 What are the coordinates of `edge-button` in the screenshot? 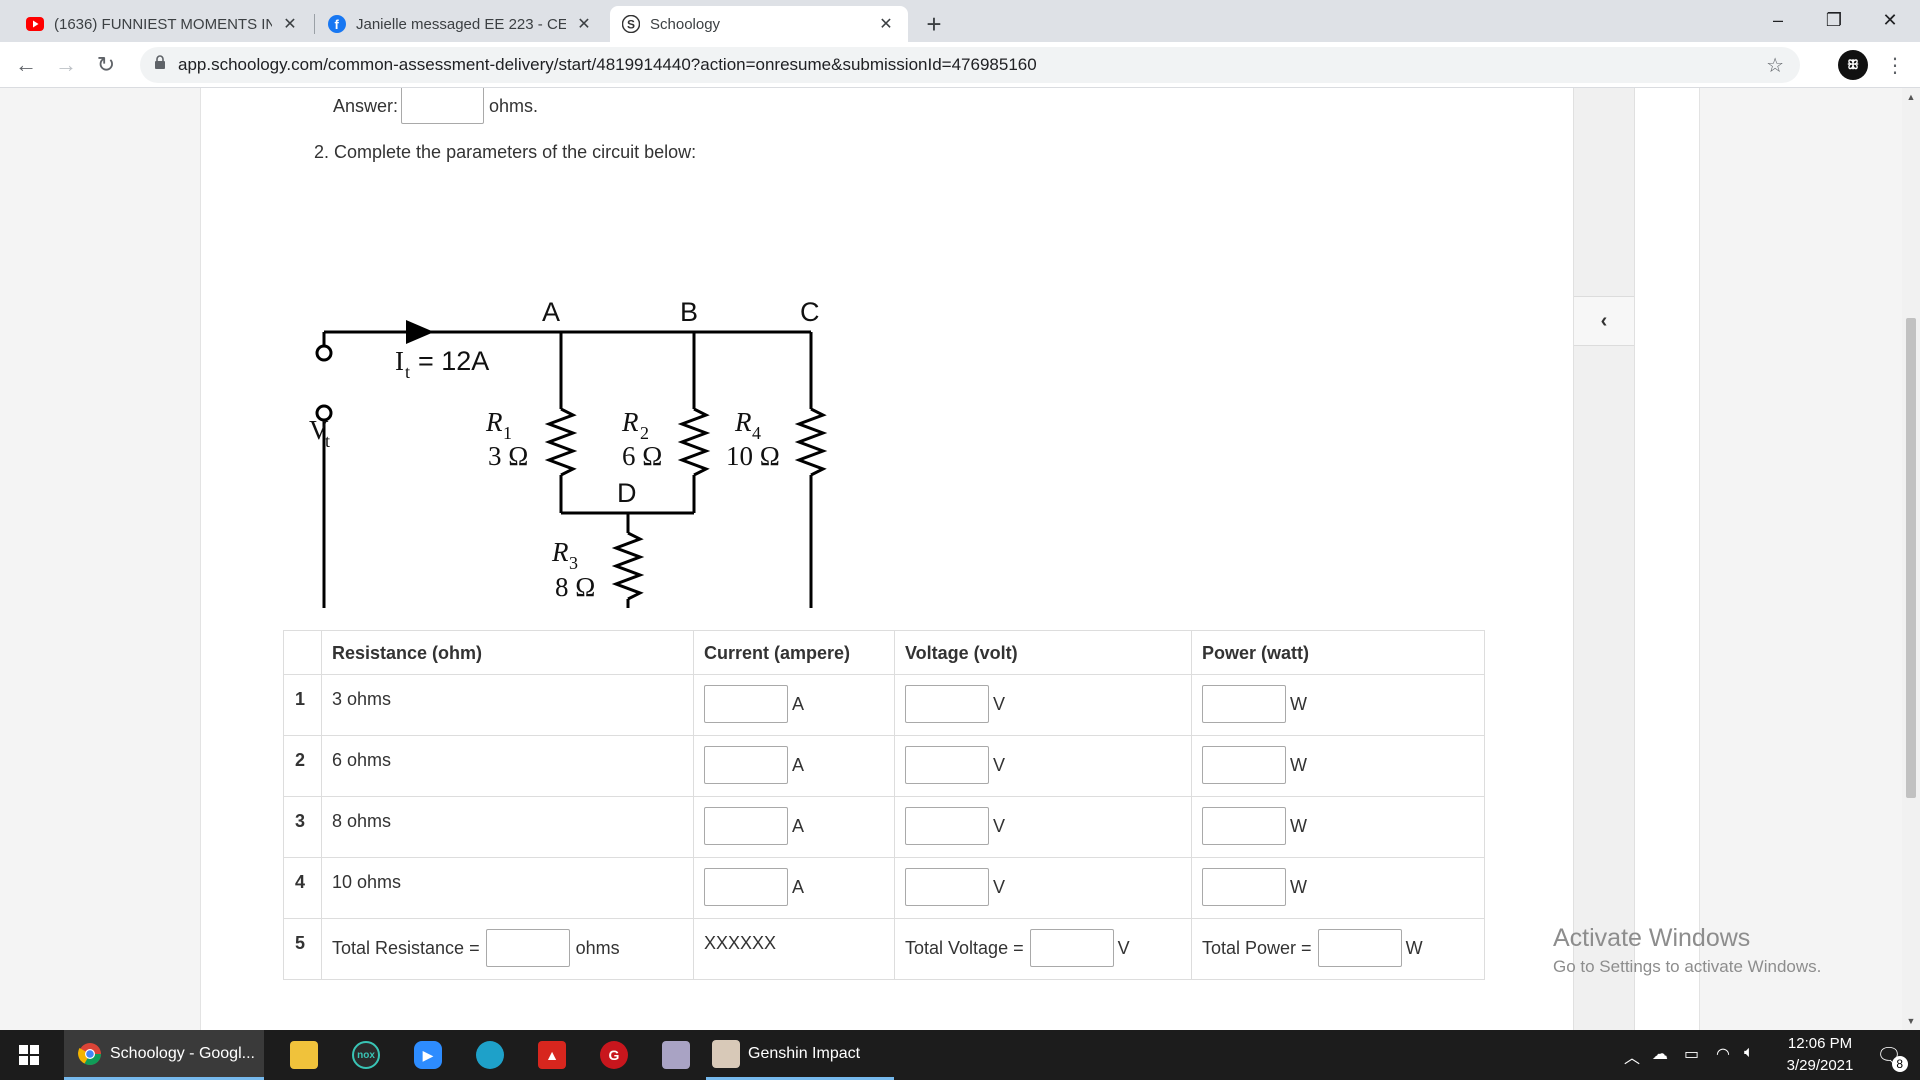 It's located at (490, 1055).